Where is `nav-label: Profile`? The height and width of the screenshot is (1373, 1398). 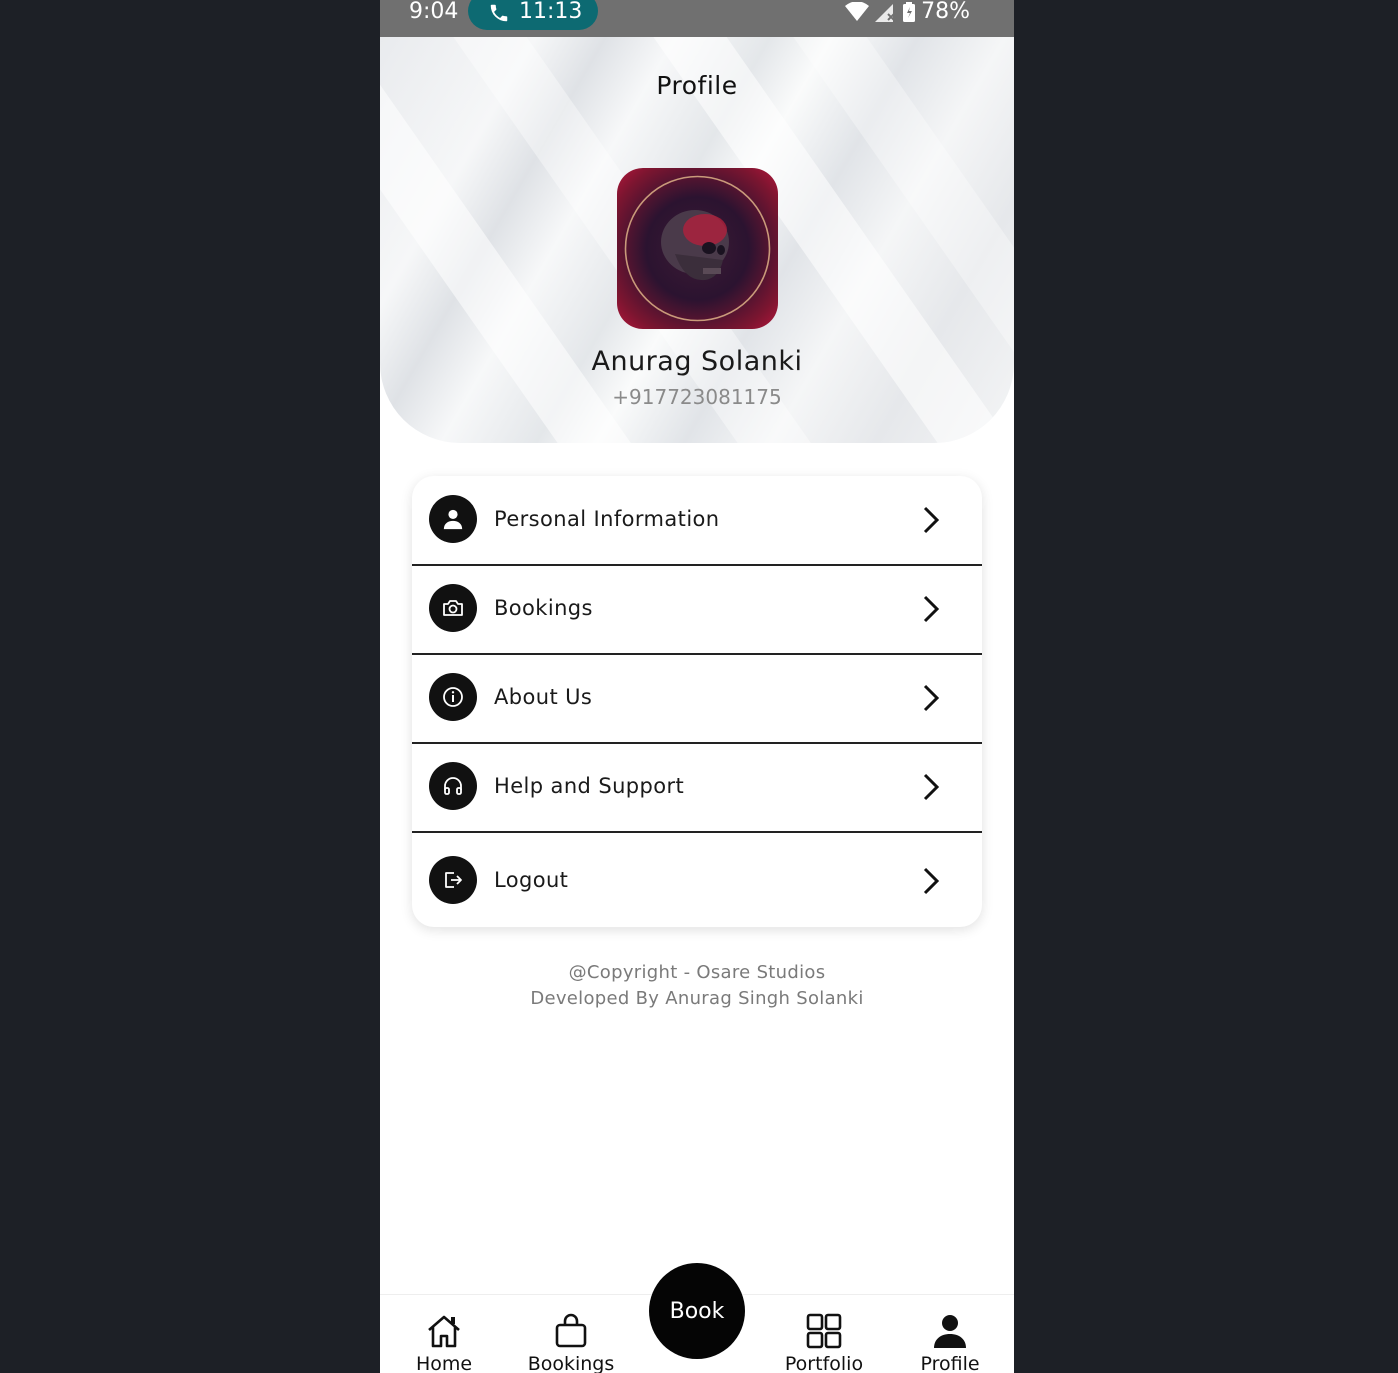
nav-label: Profile is located at coordinates (950, 1363).